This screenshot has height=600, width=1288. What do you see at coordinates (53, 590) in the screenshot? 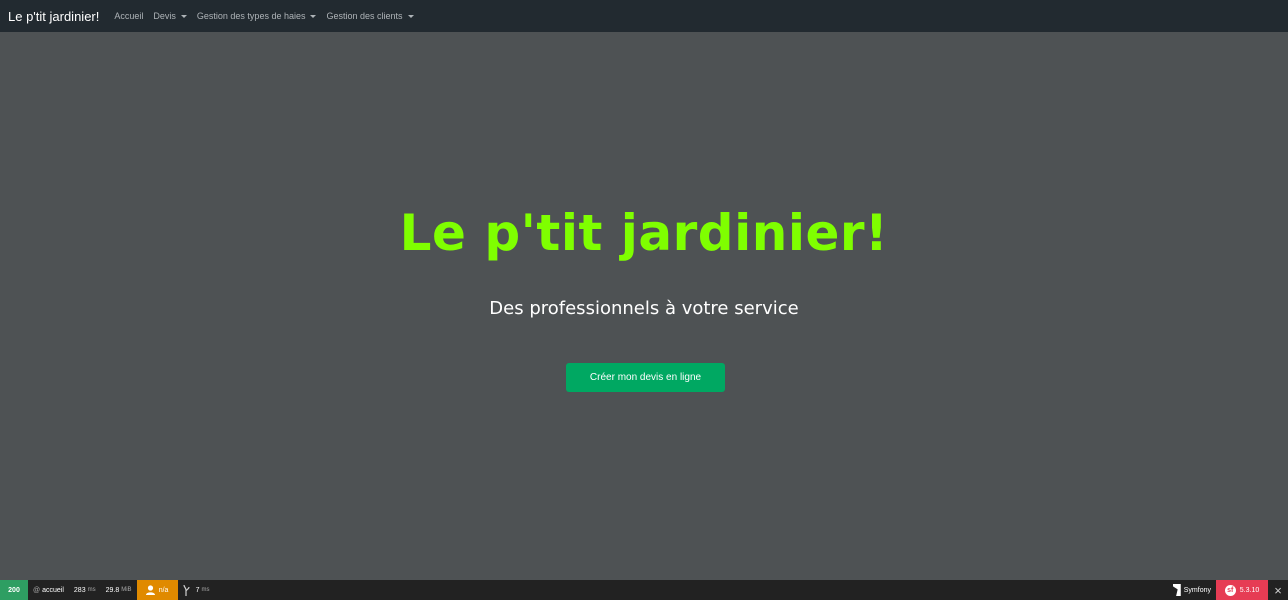
I see `route-name: accueil` at bounding box center [53, 590].